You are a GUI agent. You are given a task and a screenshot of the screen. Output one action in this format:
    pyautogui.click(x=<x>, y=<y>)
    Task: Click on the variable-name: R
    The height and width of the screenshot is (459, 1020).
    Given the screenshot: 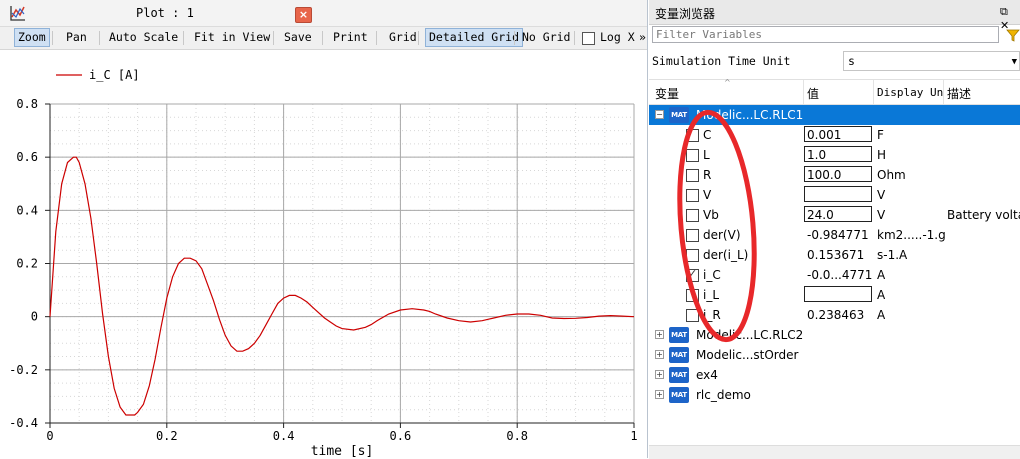 What is the action you would take?
    pyautogui.click(x=707, y=175)
    